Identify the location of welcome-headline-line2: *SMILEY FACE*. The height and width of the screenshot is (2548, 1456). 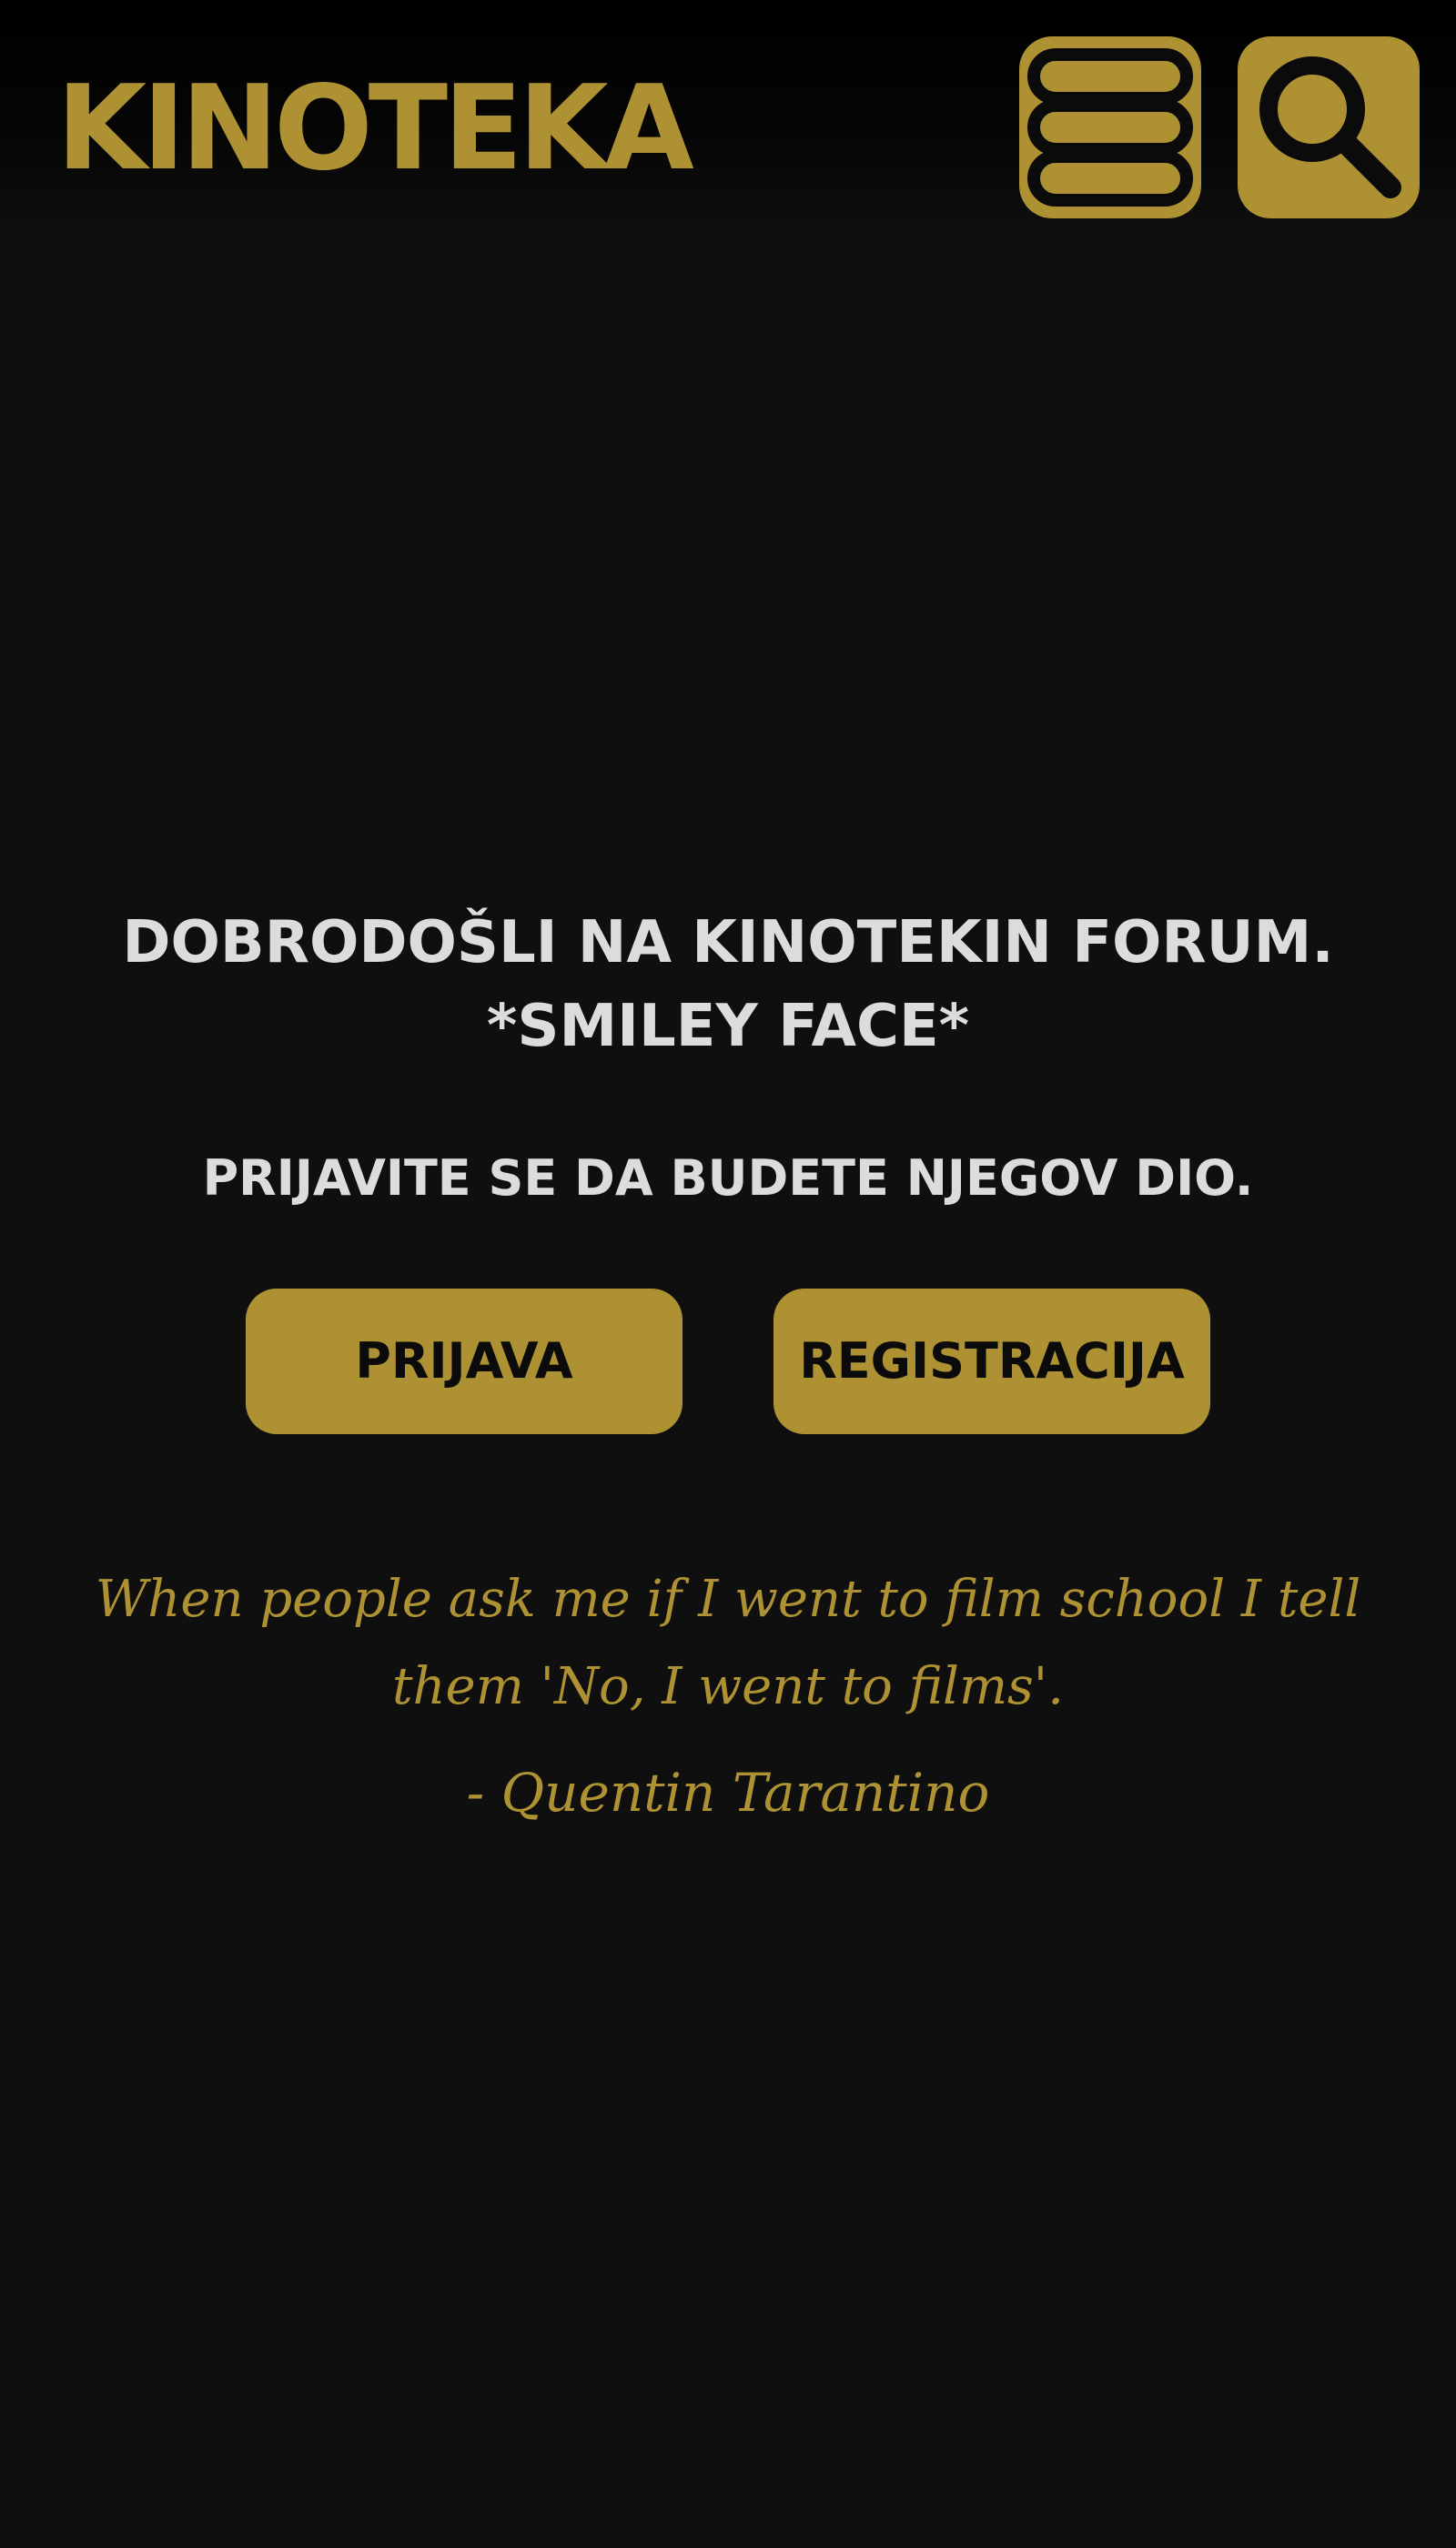
(728, 1027).